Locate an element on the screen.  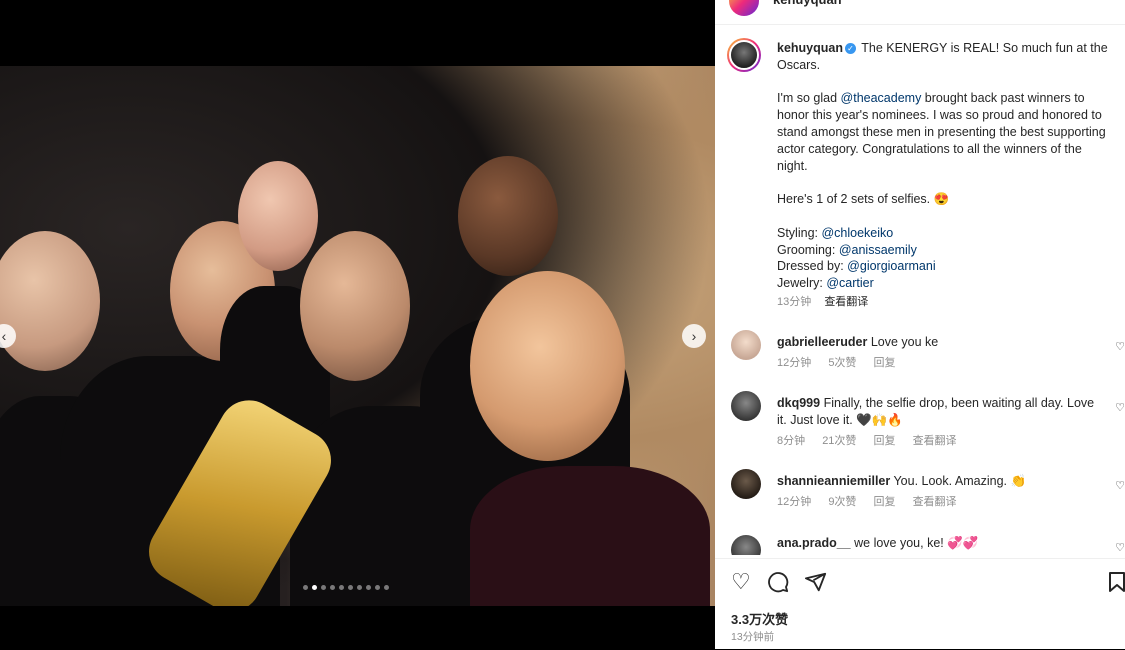
post-time: 13分钟前 is located at coordinates (753, 637).